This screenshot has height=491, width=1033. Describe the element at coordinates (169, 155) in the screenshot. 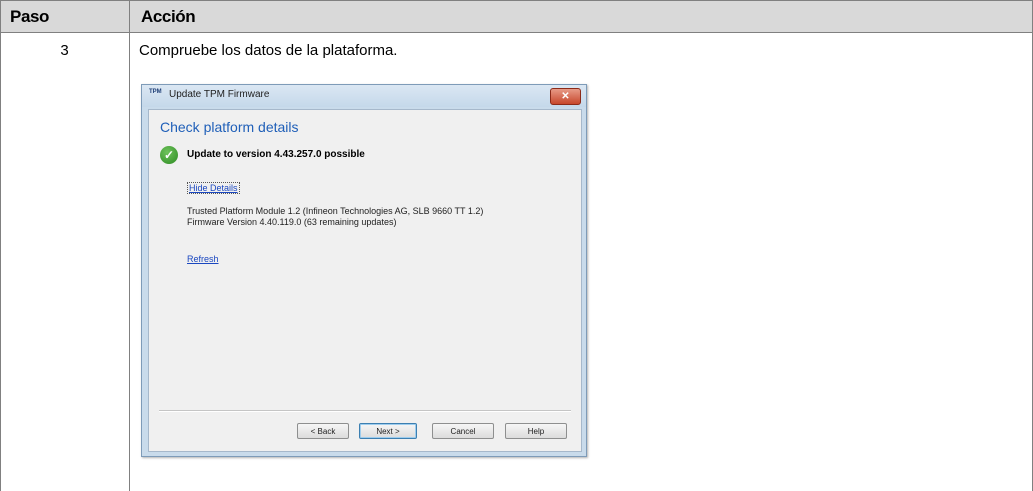

I see `check-circle-icon: ✓` at that location.